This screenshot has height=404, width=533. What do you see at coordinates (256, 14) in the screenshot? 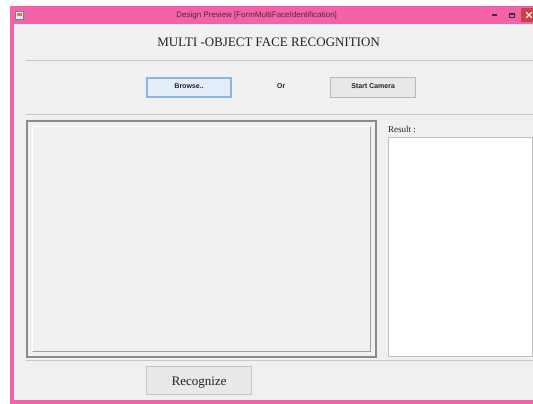
I see `window-title: Design Preview [FormMultiFaceIdentification]` at bounding box center [256, 14].